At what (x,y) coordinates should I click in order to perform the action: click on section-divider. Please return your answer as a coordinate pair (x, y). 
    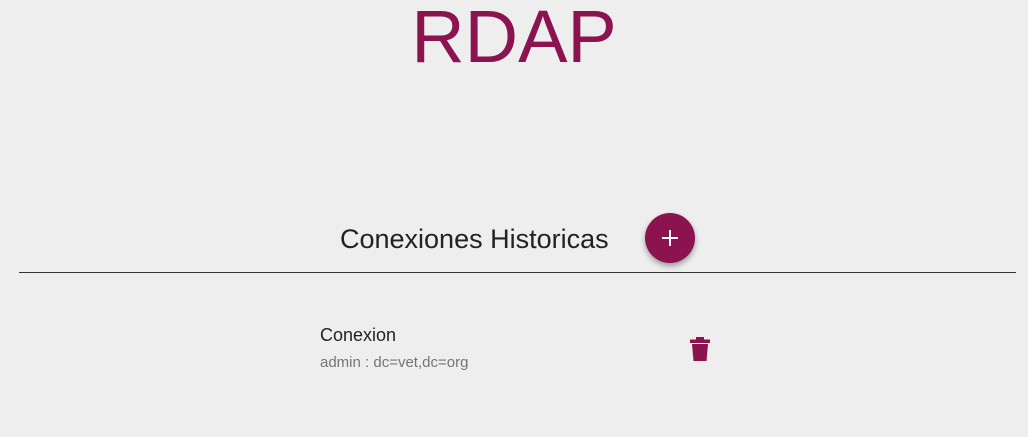
    Looking at the image, I should click on (517, 272).